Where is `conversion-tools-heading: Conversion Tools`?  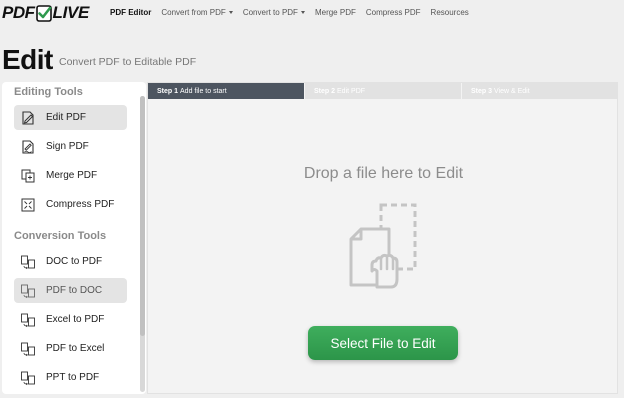 conversion-tools-heading: Conversion Tools is located at coordinates (60, 236).